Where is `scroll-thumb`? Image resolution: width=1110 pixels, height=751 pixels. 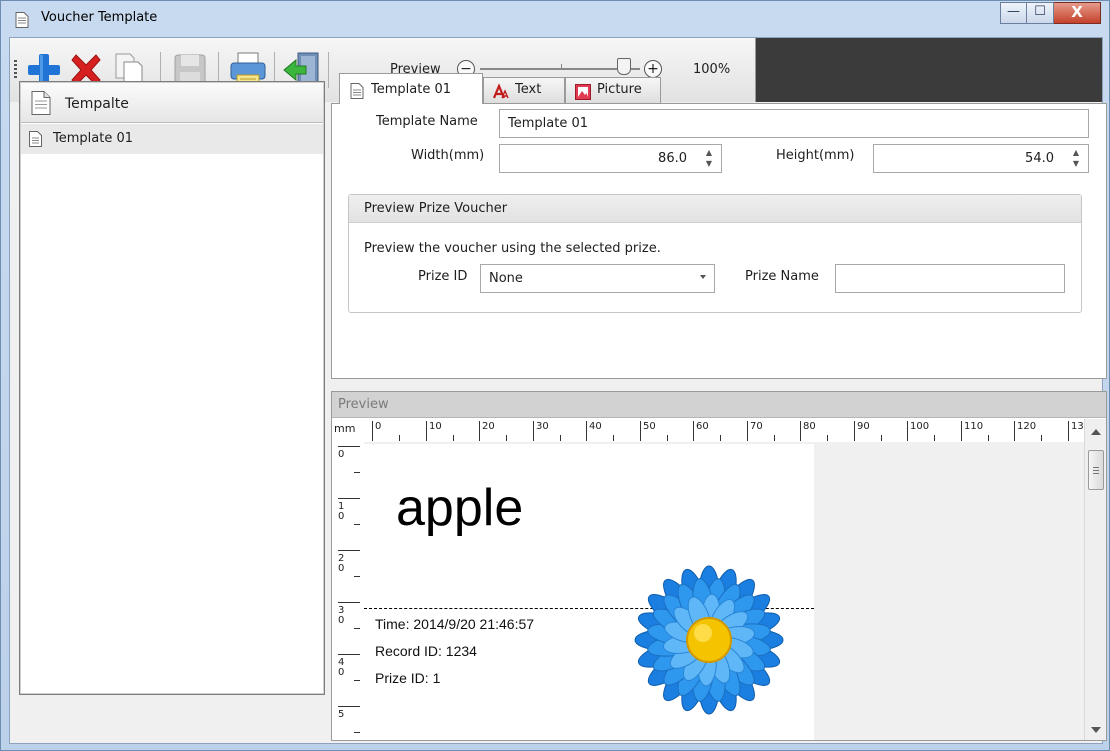 scroll-thumb is located at coordinates (1096, 470).